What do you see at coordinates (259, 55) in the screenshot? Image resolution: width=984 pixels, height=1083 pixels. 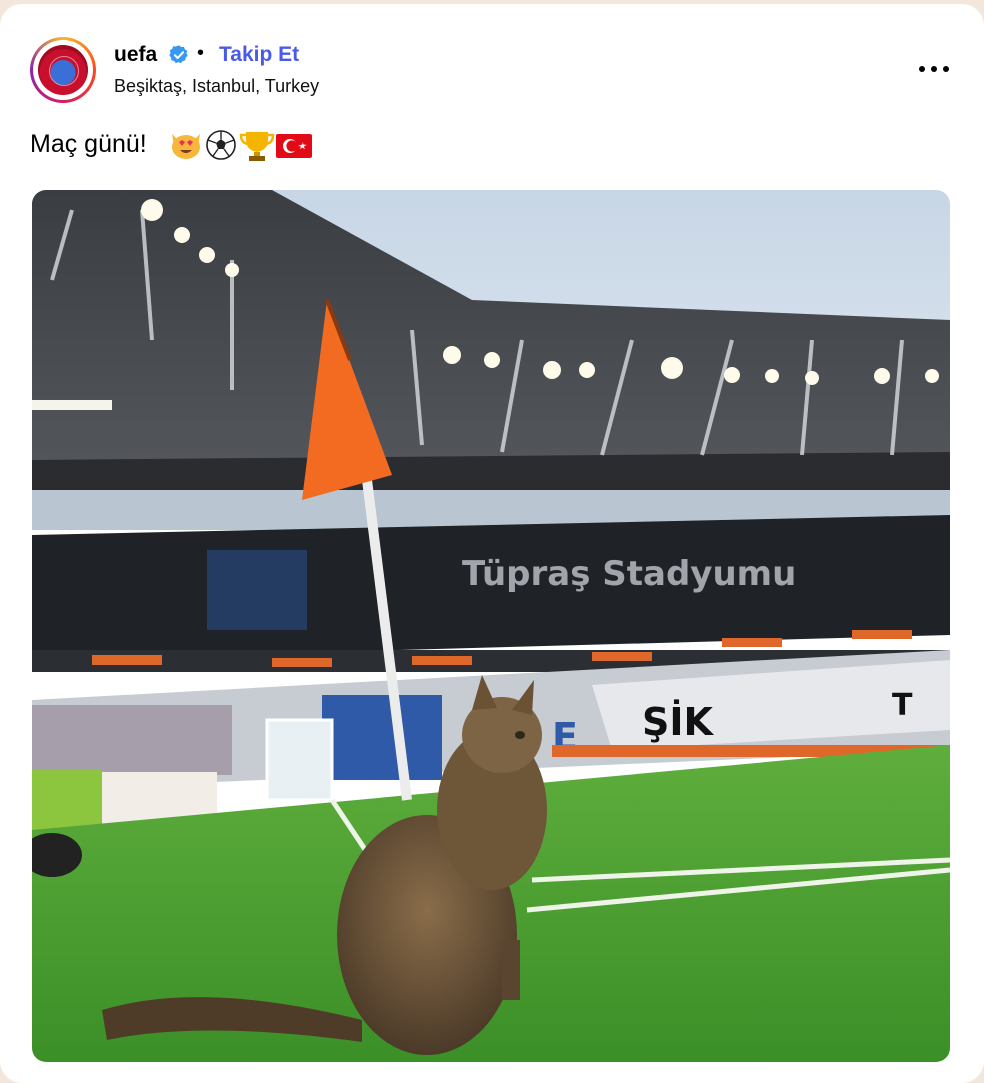 I see `follow-button: Takip Et` at bounding box center [259, 55].